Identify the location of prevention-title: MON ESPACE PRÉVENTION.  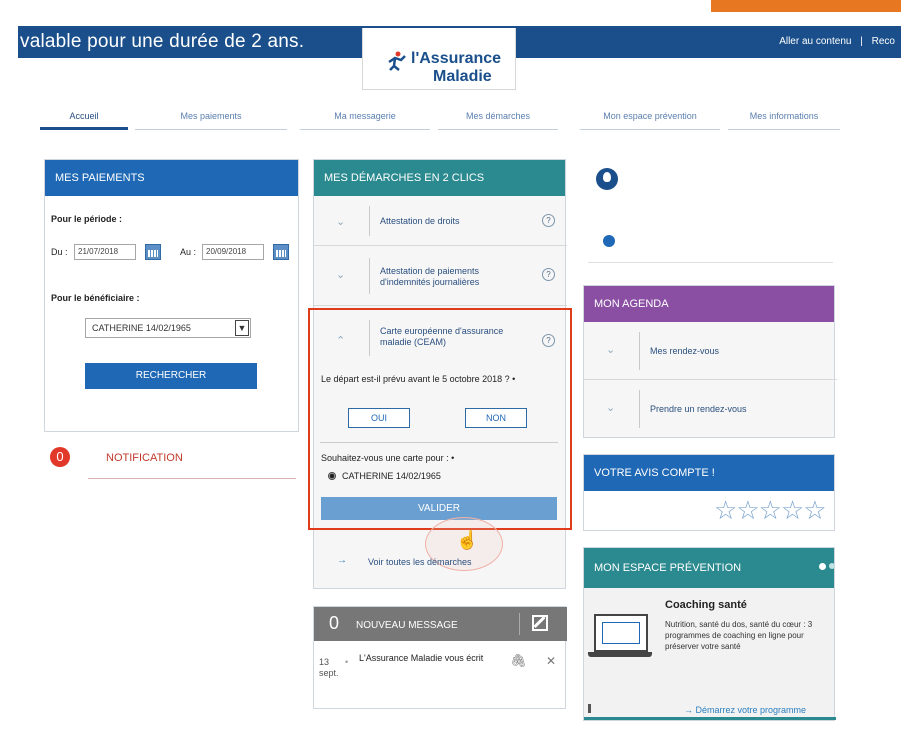
(709, 568).